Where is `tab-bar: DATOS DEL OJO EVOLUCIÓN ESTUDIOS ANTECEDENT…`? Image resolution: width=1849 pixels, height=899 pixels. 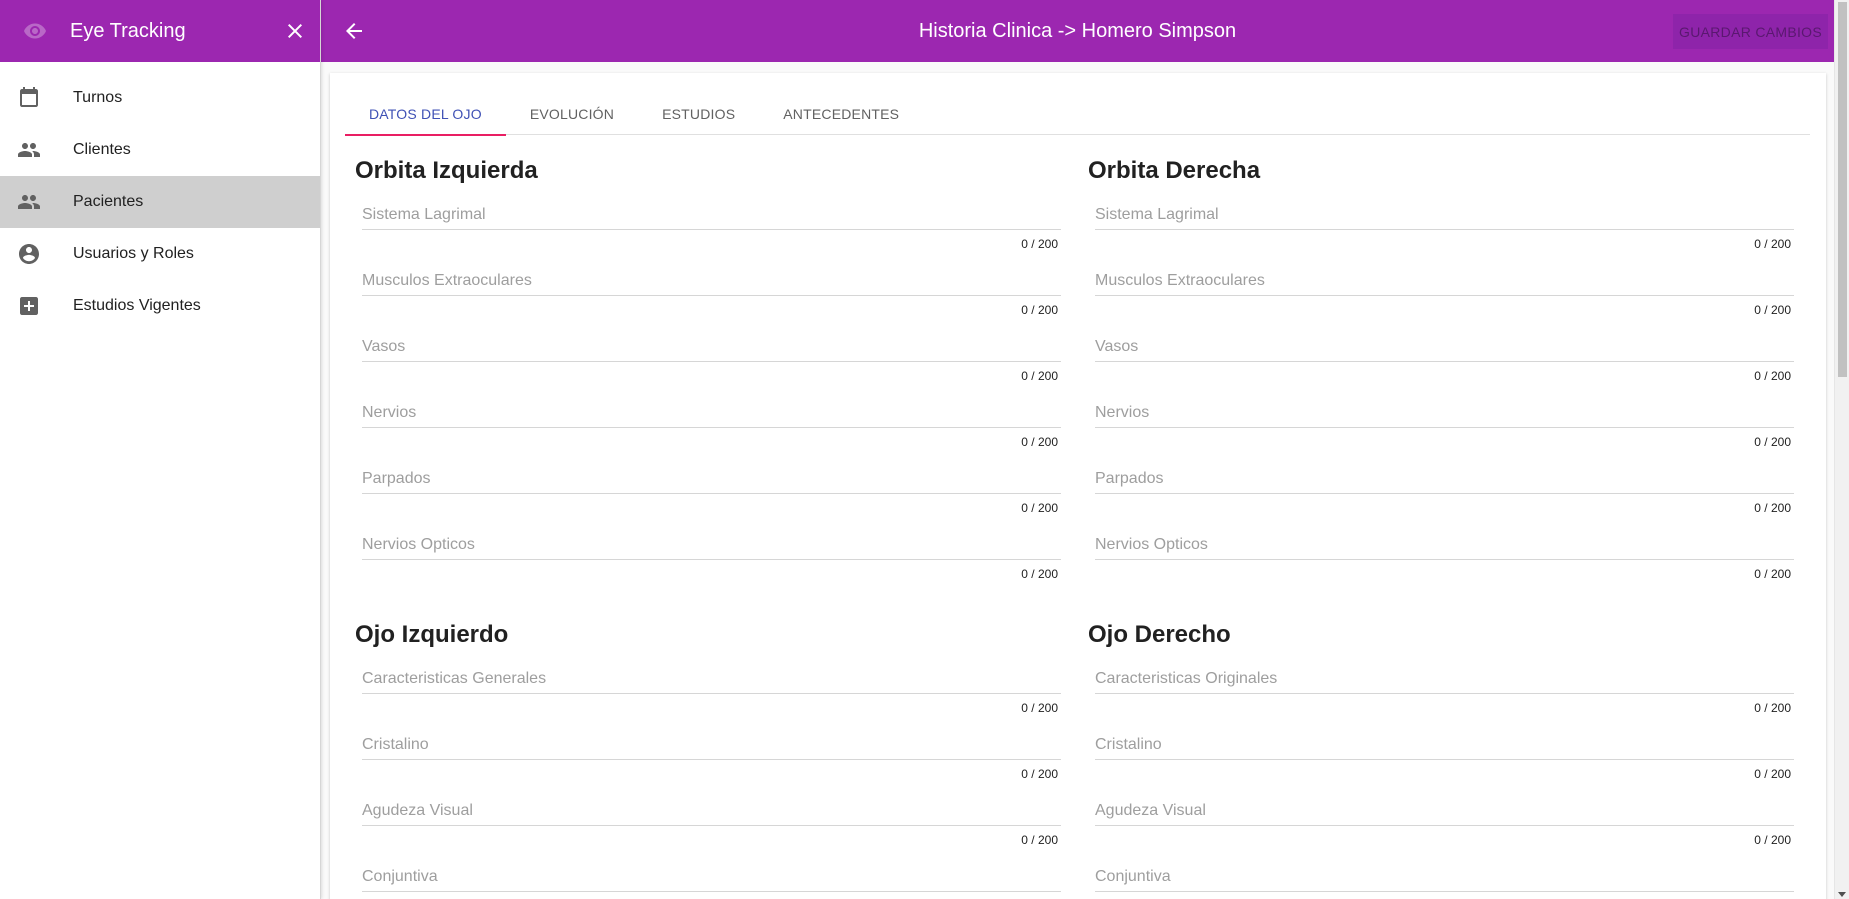 tab-bar: DATOS DEL OJO EVOLUCIÓN ESTUDIOS ANTECEDENT… is located at coordinates (1077, 114).